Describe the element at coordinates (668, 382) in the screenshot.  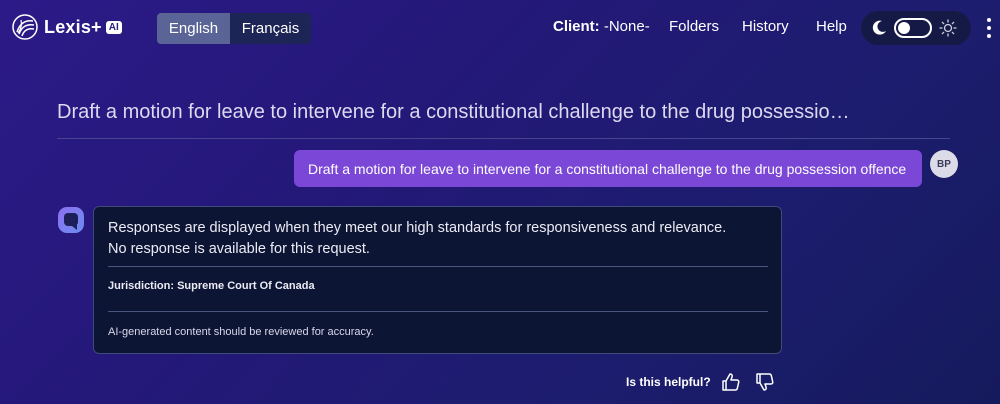
I see `feedback-label: Is this helpful?` at that location.